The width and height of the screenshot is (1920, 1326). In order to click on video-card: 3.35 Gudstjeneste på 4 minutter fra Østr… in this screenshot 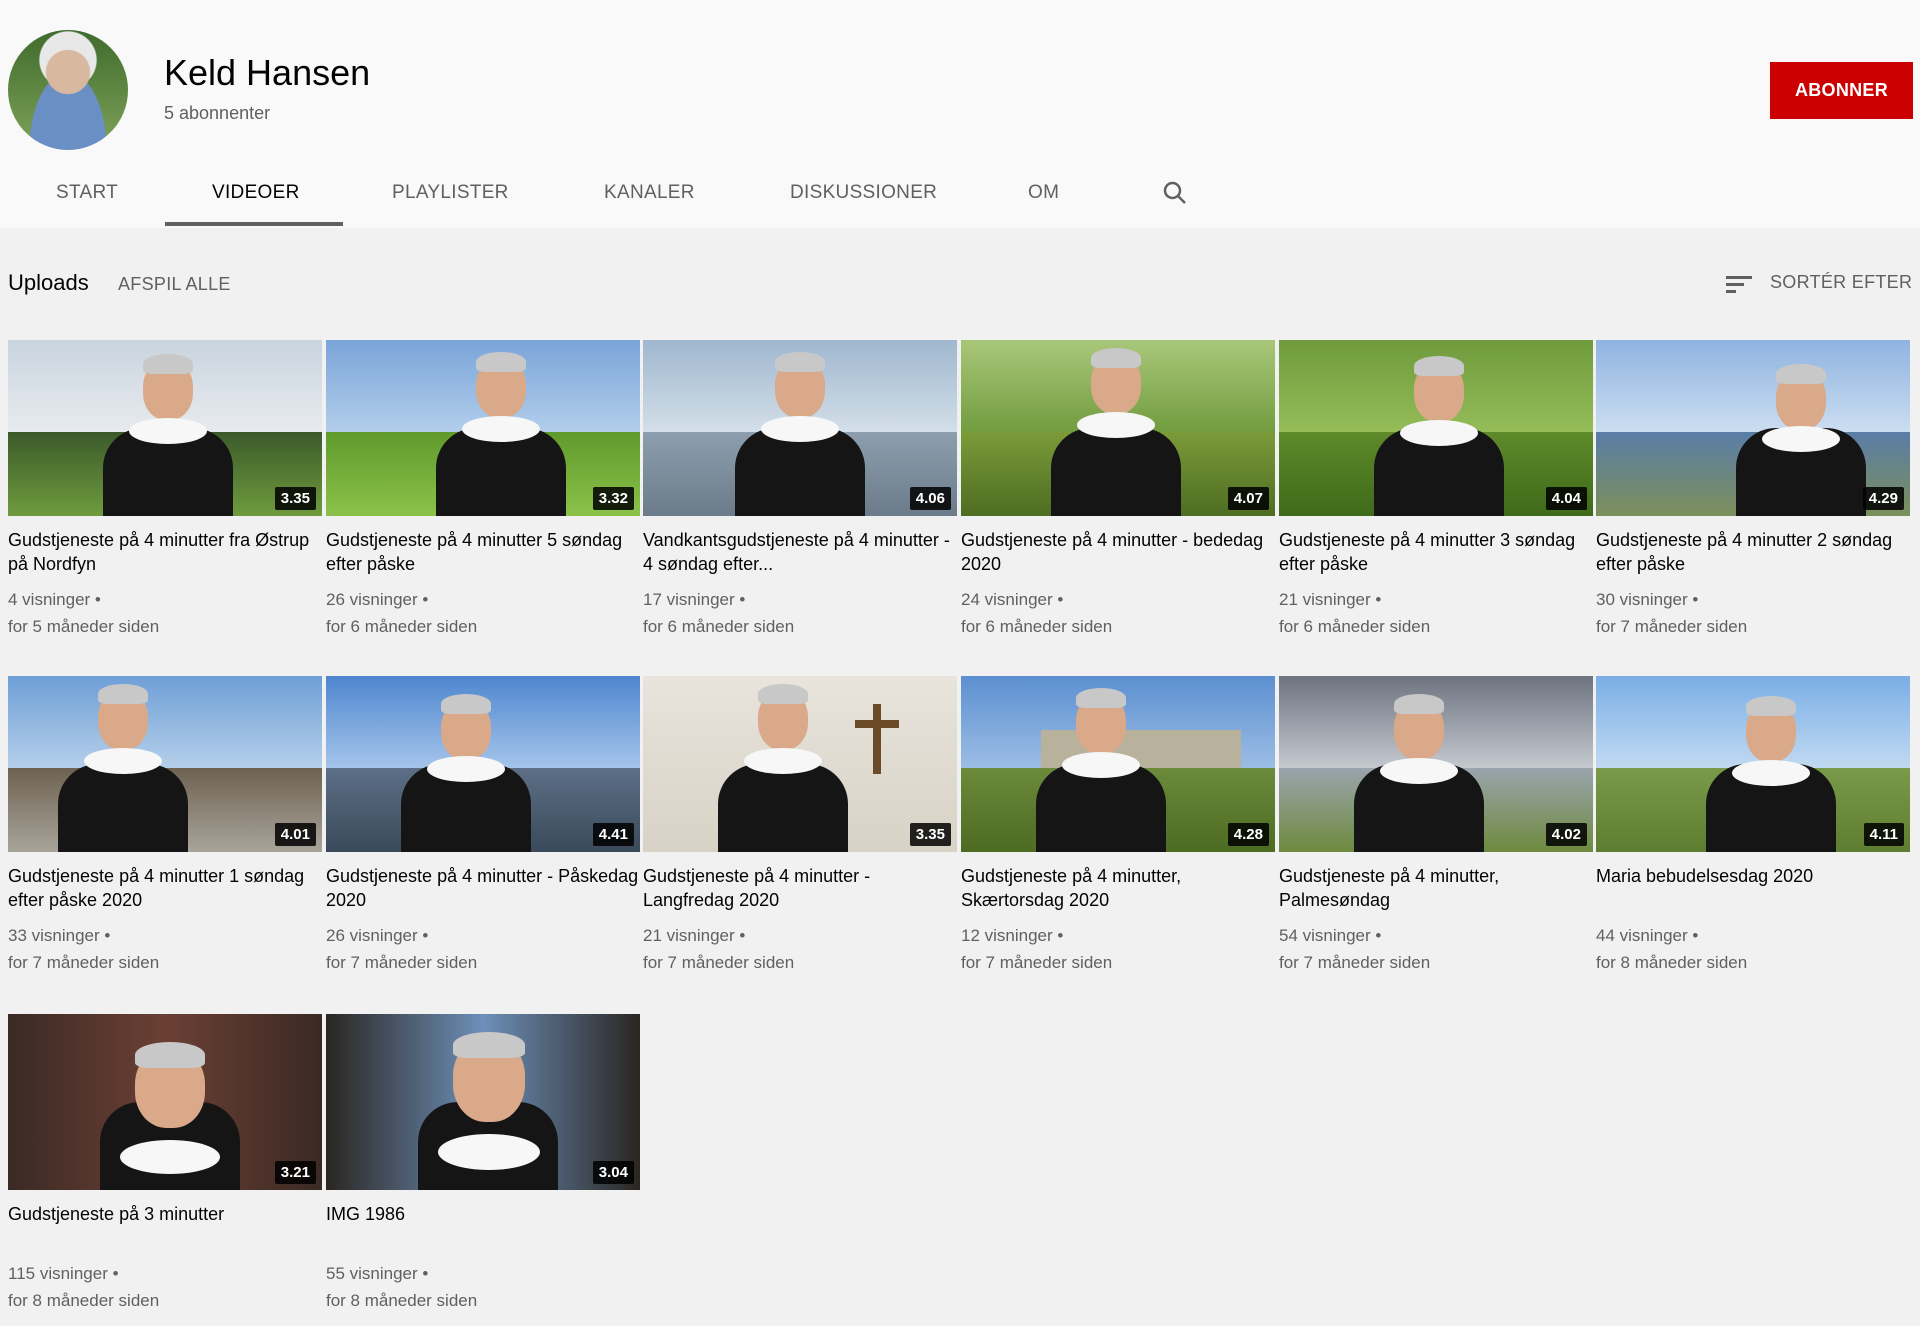, I will do `click(165, 490)`.